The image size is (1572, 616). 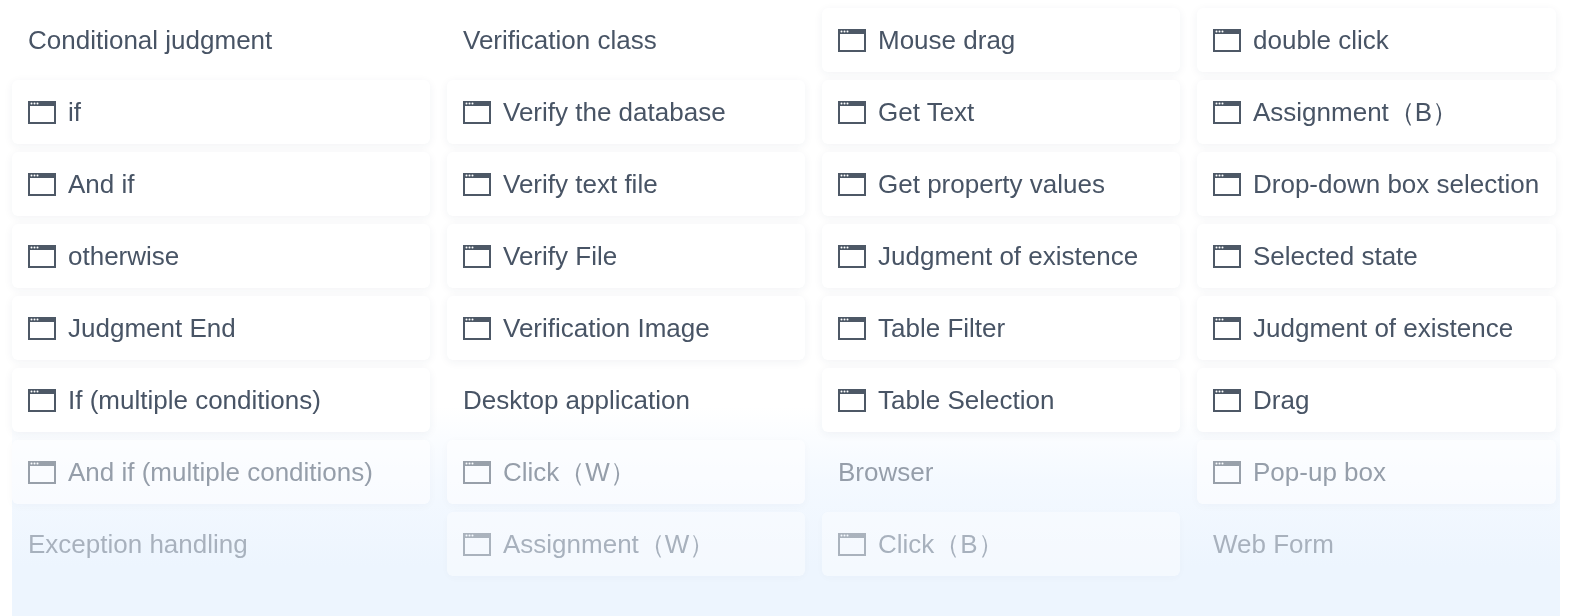 I want to click on action-item: otherwise, so click(x=221, y=256).